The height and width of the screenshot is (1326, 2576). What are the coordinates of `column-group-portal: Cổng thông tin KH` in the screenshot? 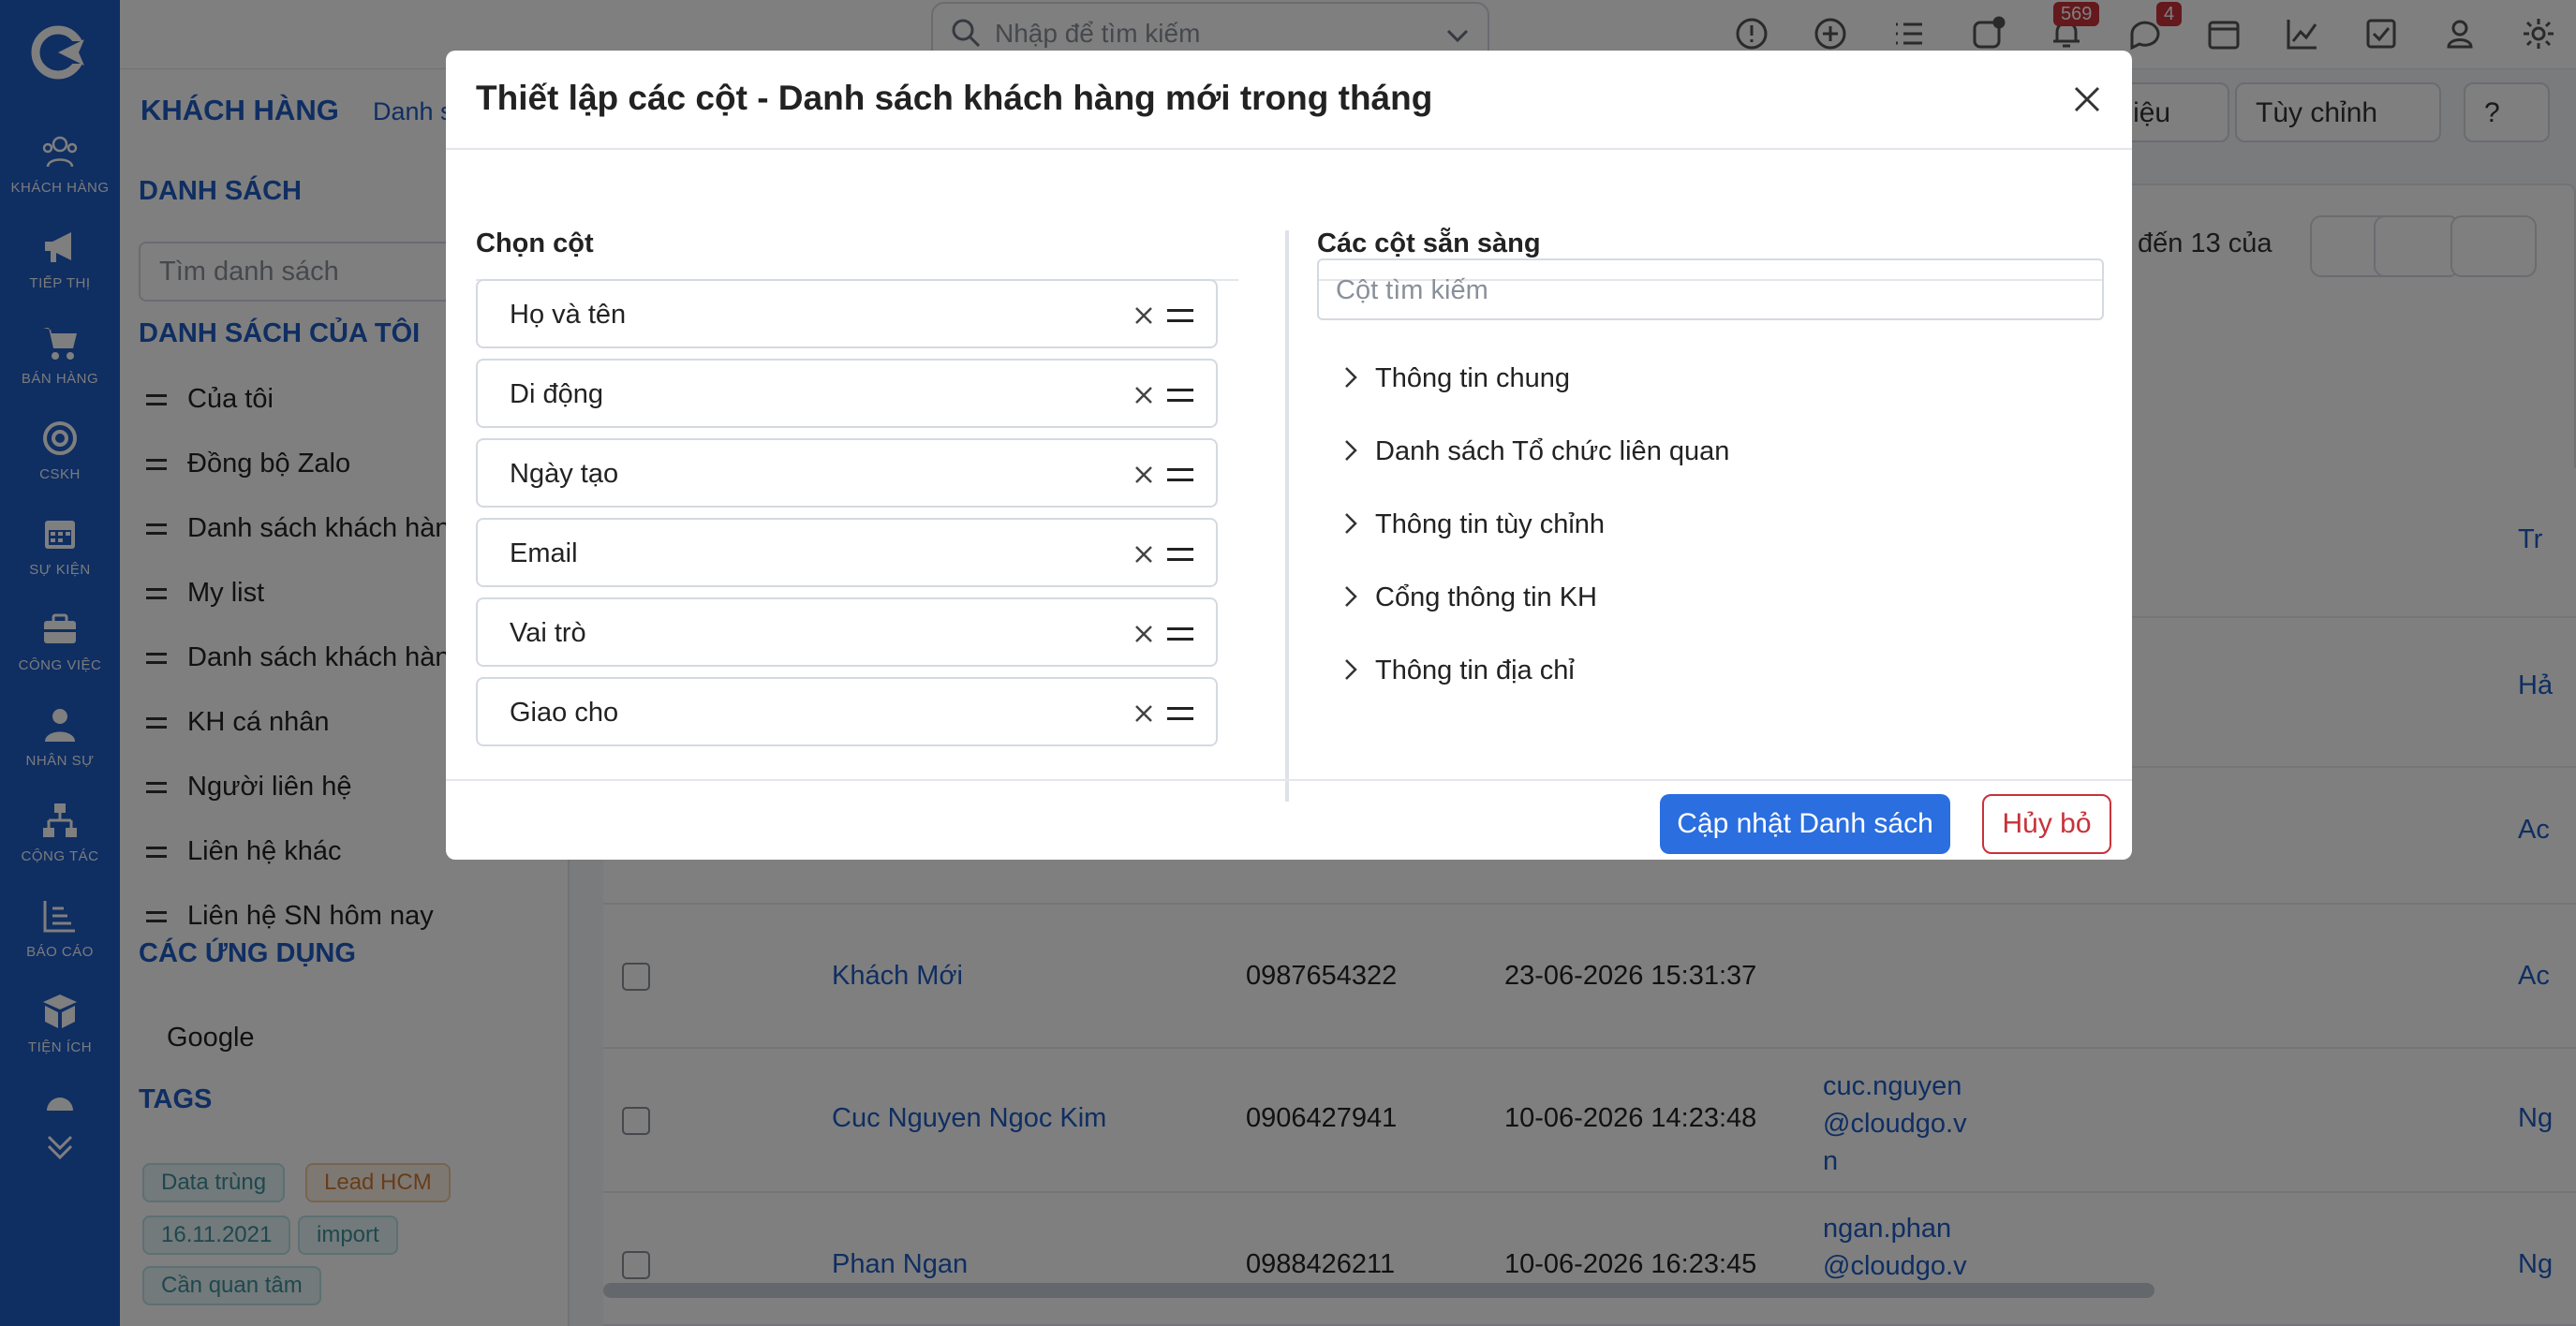 It's located at (1467, 597).